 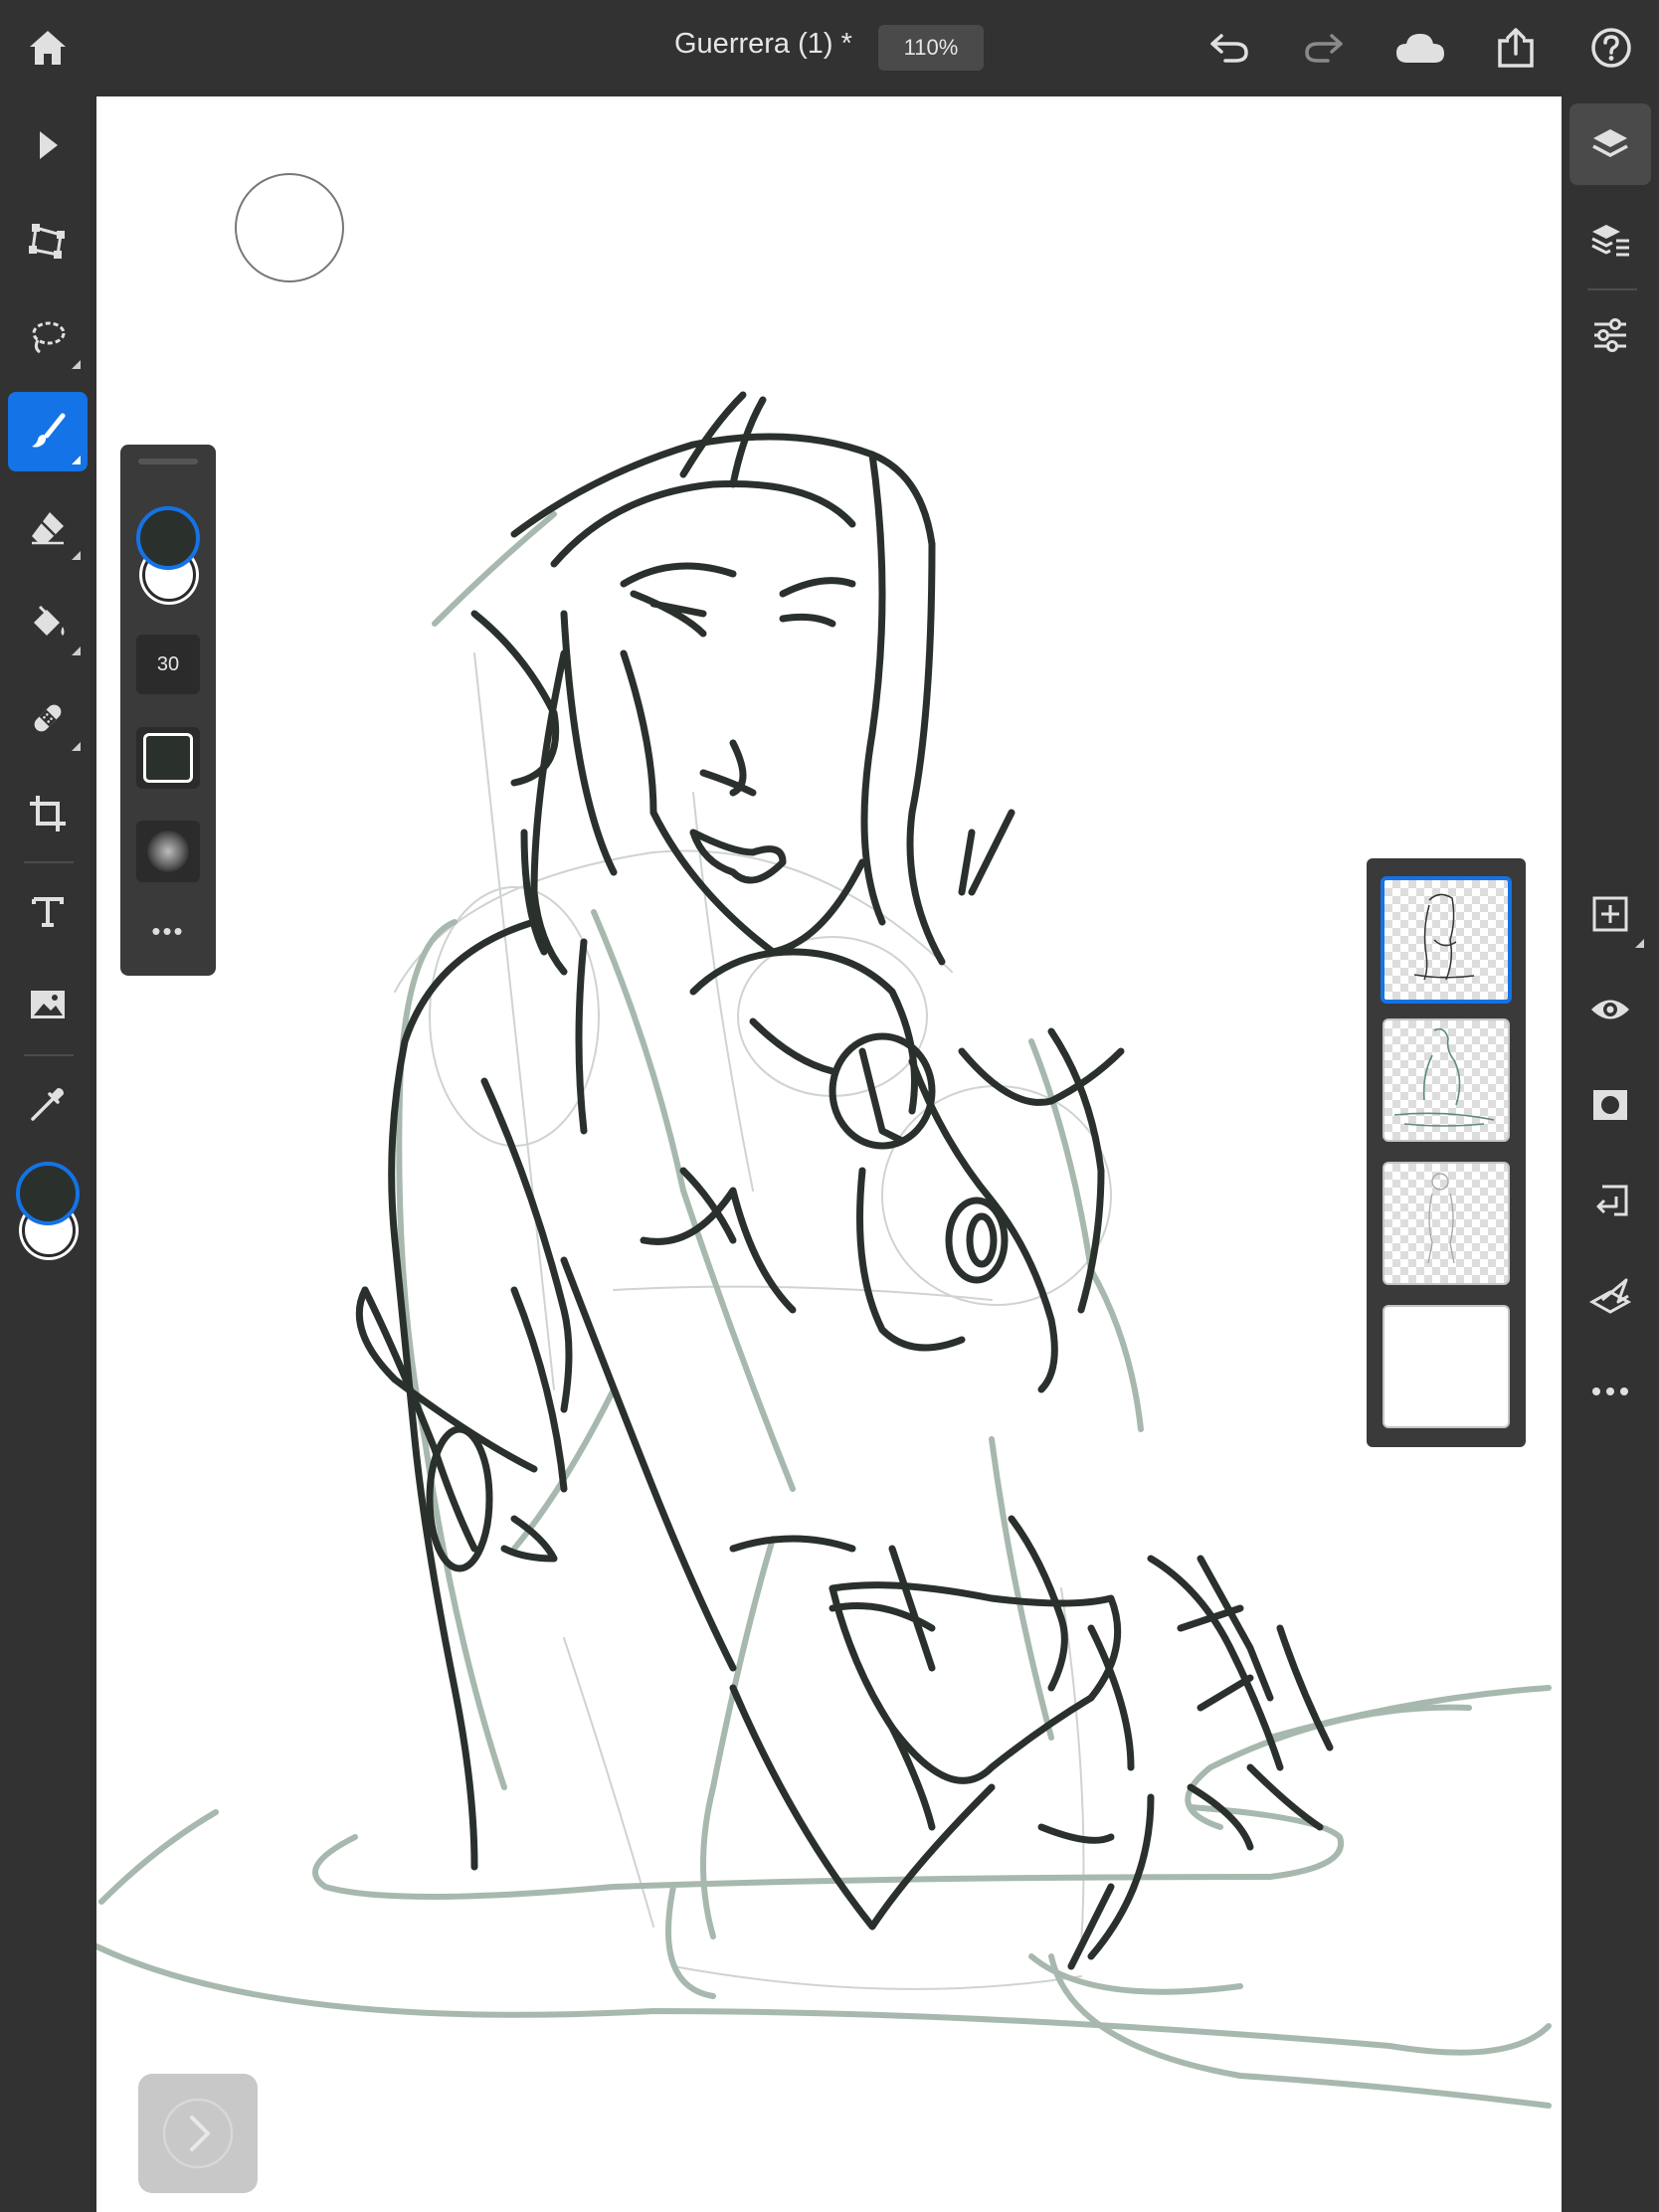 I want to click on layer-properties-icon, so click(x=1610, y=239).